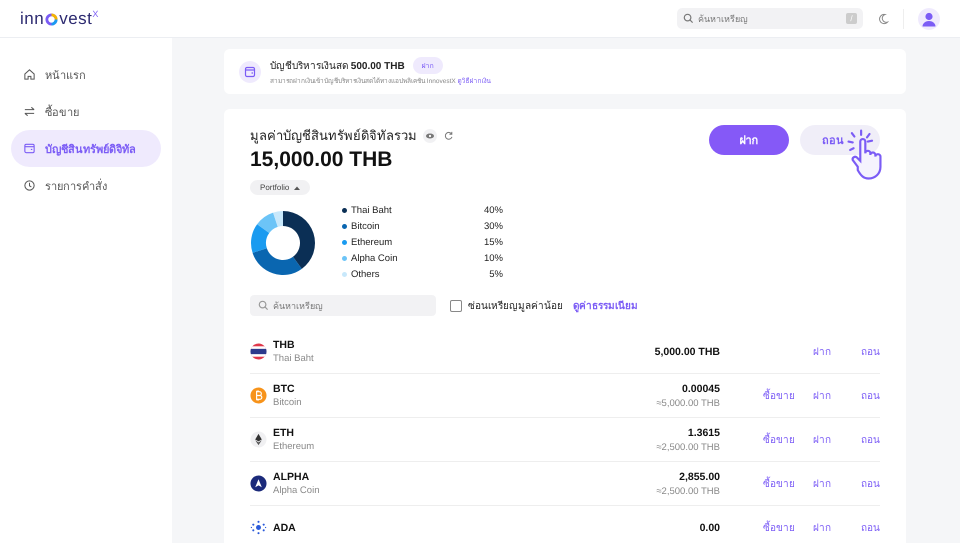 This screenshot has width=960, height=543. What do you see at coordinates (280, 187) in the screenshot?
I see `portfolio-dropdown: Portfolio` at bounding box center [280, 187].